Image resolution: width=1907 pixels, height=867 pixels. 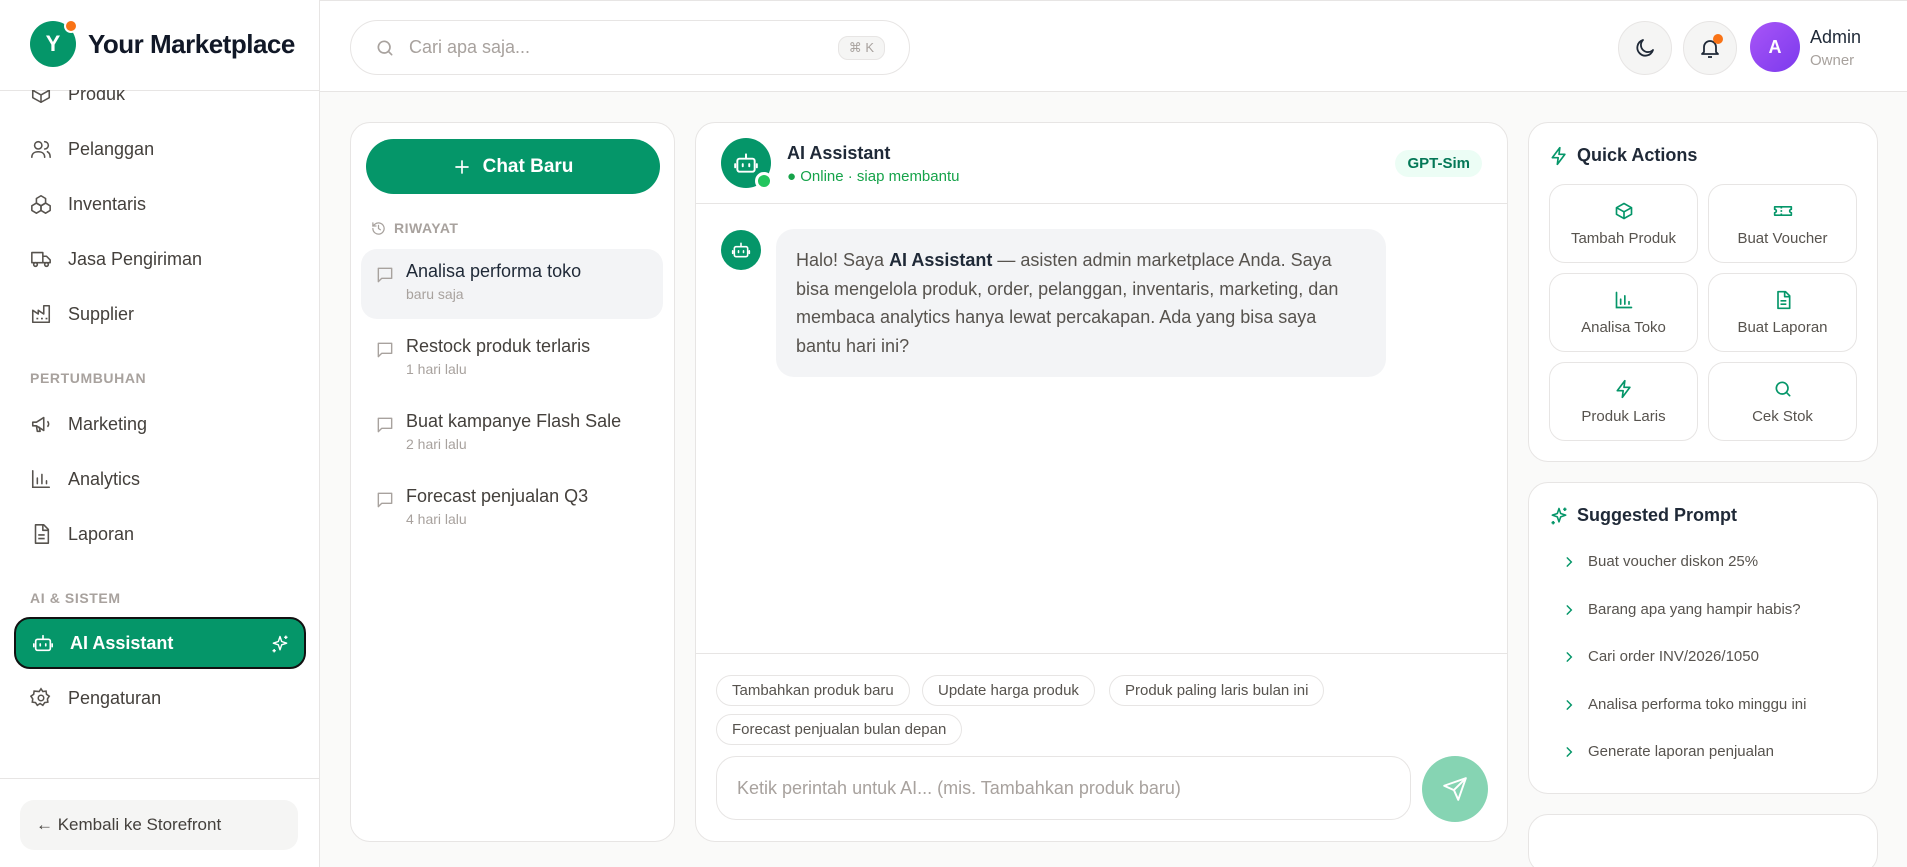 What do you see at coordinates (1008, 690) in the screenshot?
I see `prompt-chip: Update harga produk` at bounding box center [1008, 690].